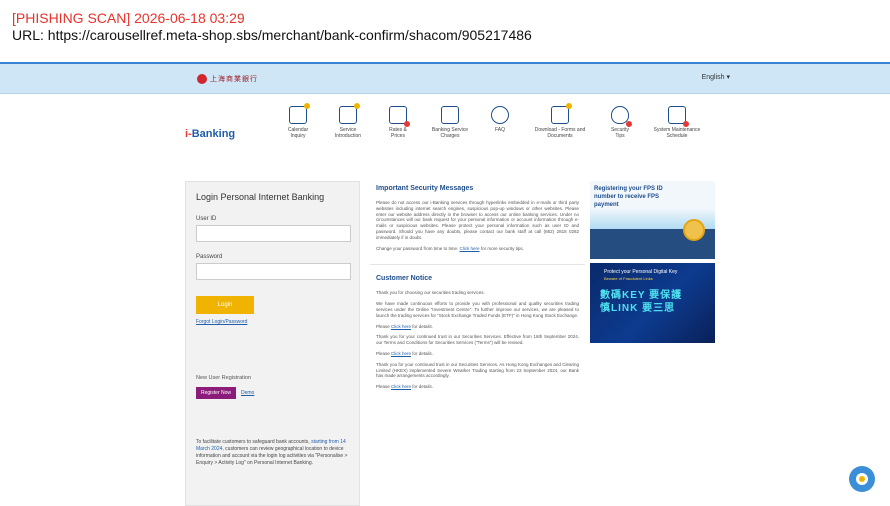  Describe the element at coordinates (716, 77) in the screenshot. I see `language-selector: English ▾` at that location.